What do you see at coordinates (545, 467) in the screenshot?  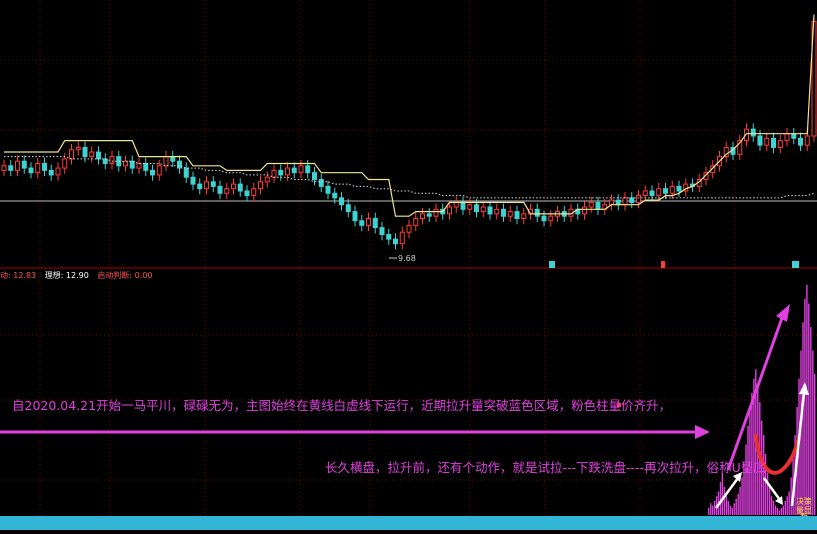 I see `annotation-line-2: 长久横盘，拉升前，还有个动作，就是试拉---下跌洗盘----再次拉升，俗称U型底` at bounding box center [545, 467].